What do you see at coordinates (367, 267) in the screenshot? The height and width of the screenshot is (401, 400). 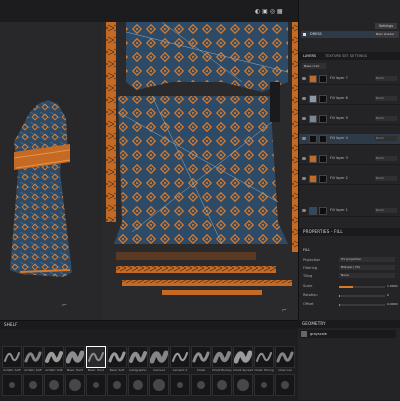 I see `filtering-dropdown: Bilinear | HQ` at bounding box center [367, 267].